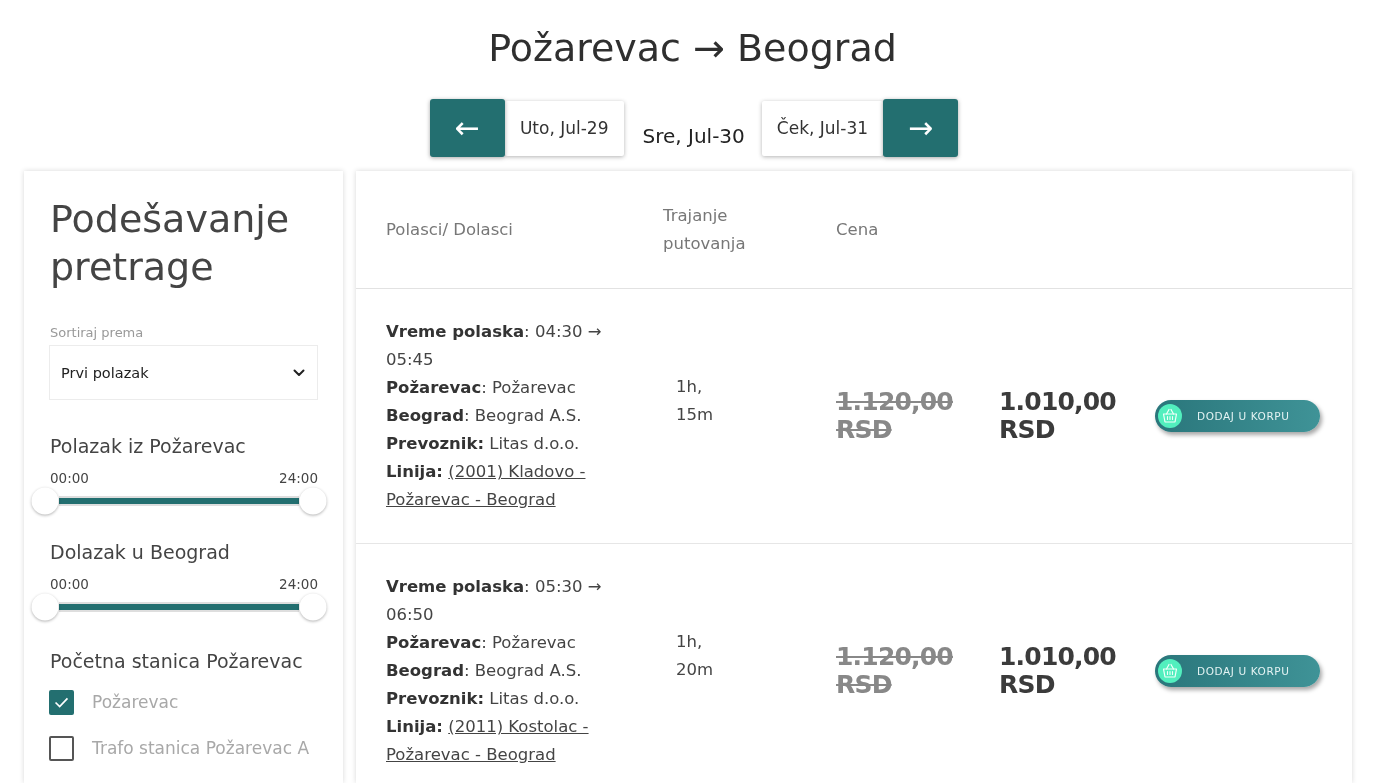 This screenshot has height=783, width=1385. What do you see at coordinates (450, 229) in the screenshot?
I see `column-header: Polasci/ Dolasci` at bounding box center [450, 229].